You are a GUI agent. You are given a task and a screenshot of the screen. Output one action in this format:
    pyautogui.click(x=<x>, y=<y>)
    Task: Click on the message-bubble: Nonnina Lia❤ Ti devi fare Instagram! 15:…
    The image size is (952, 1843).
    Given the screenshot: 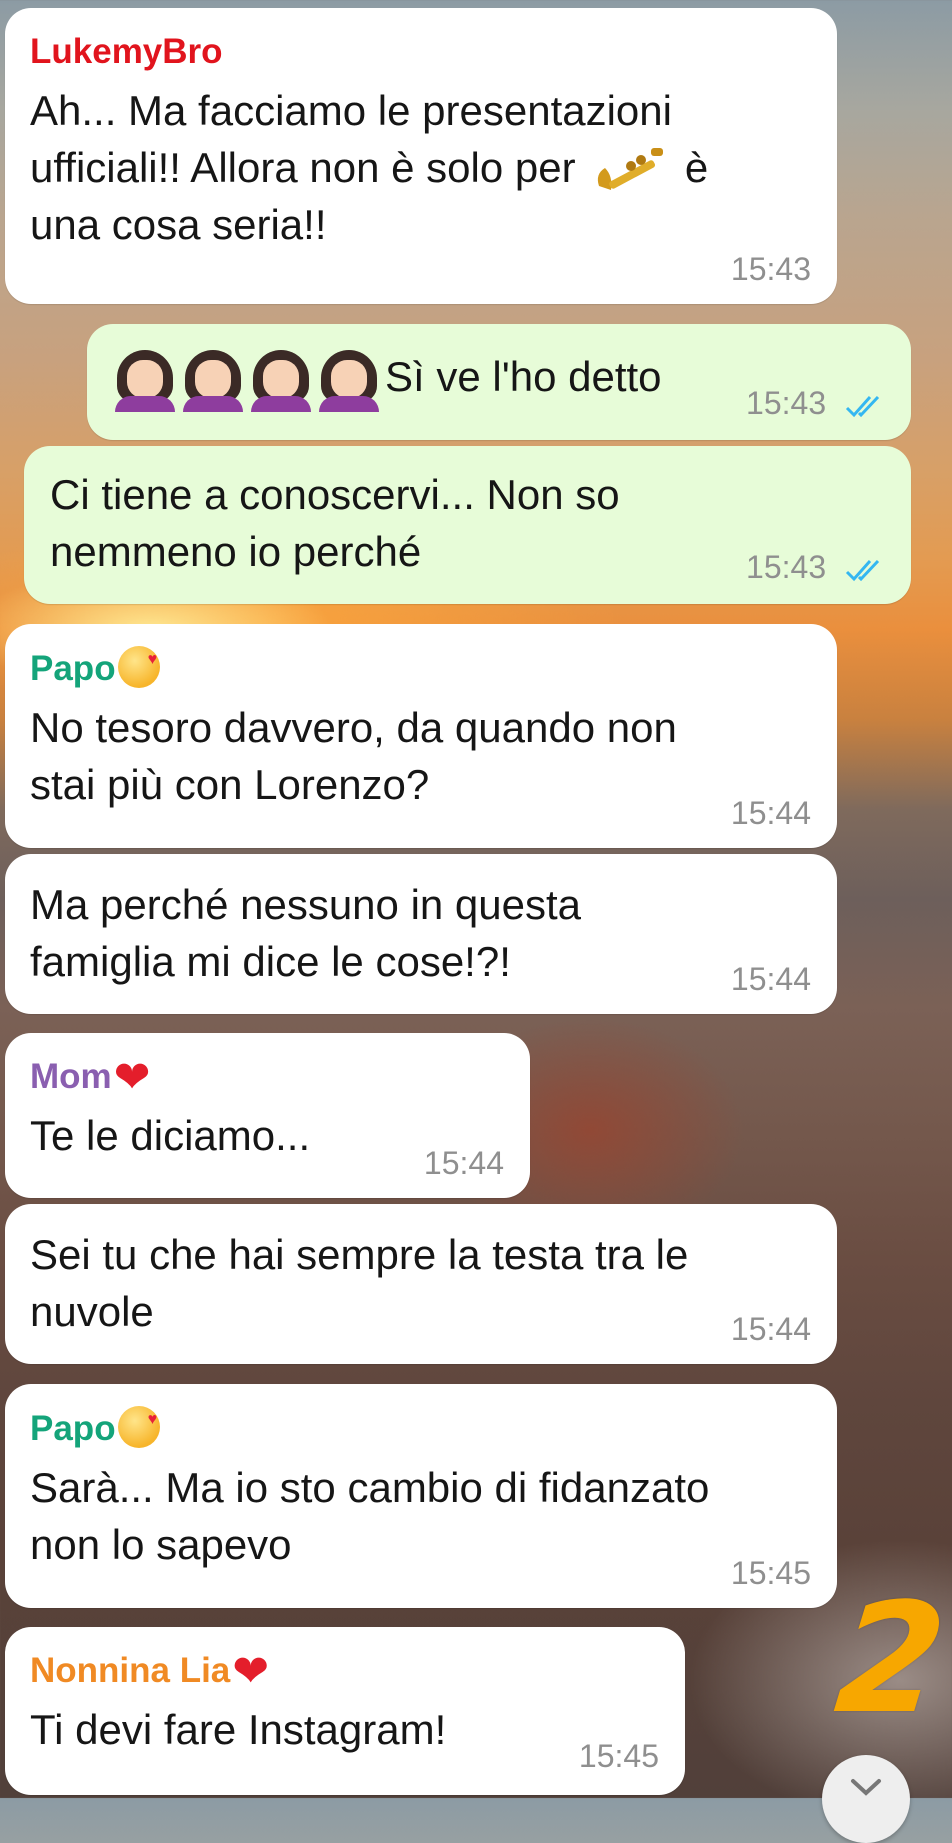 What is the action you would take?
    pyautogui.click(x=345, y=1711)
    